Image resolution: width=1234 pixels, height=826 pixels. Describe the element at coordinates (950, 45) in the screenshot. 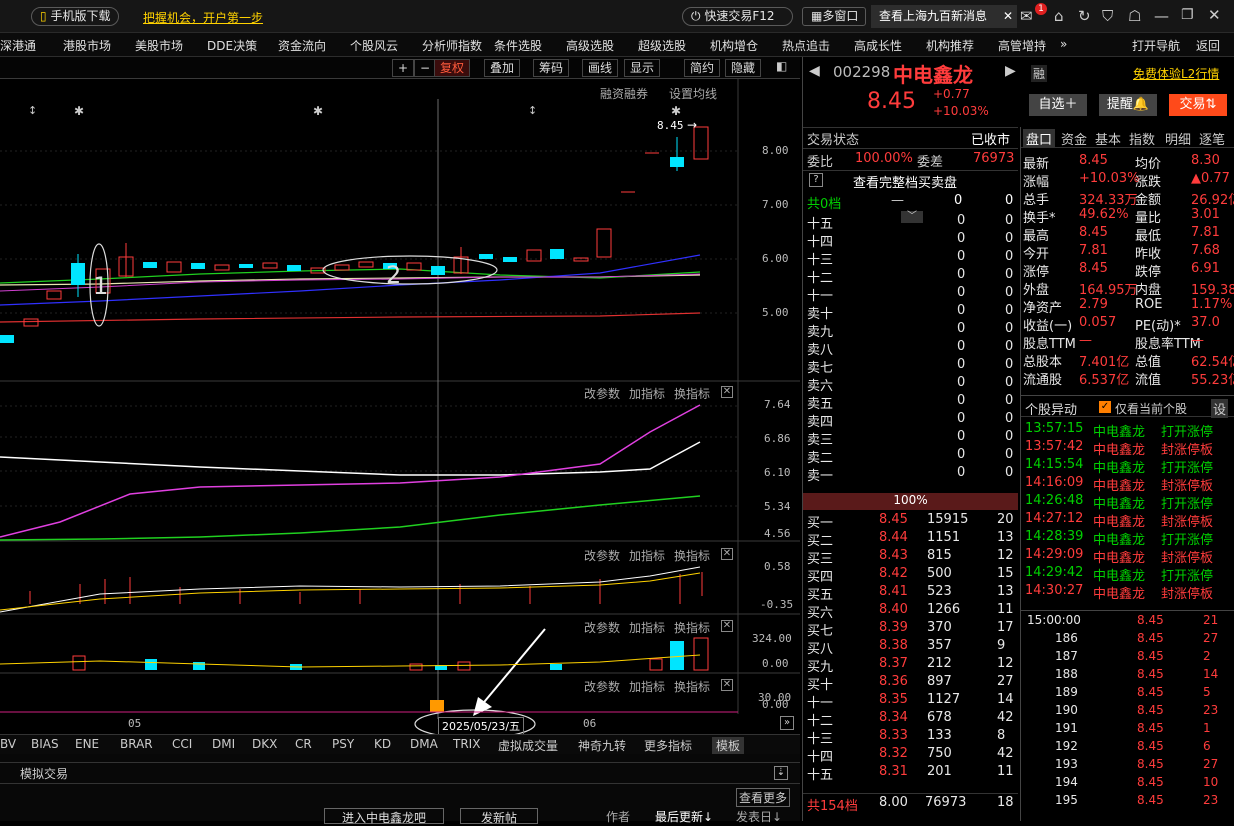

I see `nav-item: 机构推荐` at that location.